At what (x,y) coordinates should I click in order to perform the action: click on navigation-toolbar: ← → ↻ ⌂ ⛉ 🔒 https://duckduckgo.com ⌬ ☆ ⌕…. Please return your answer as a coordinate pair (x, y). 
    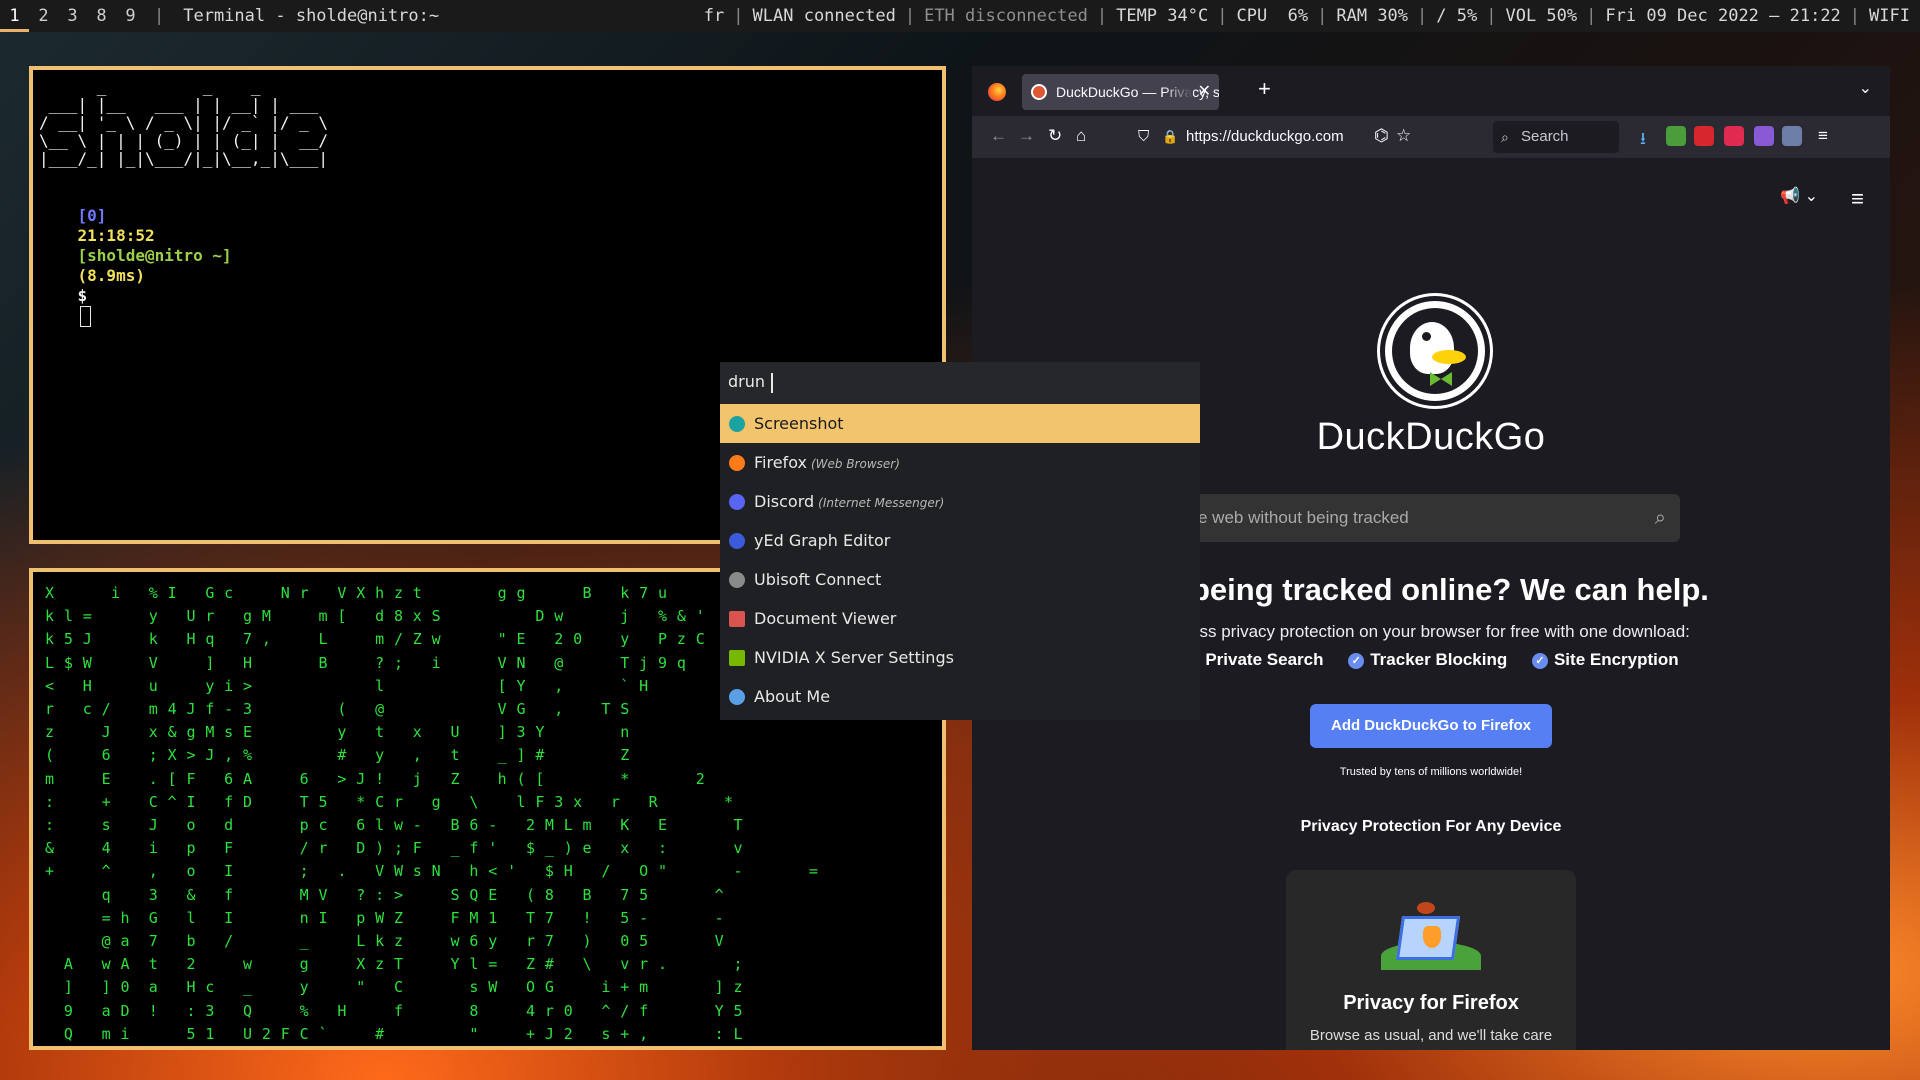
    Looking at the image, I should click on (1431, 137).